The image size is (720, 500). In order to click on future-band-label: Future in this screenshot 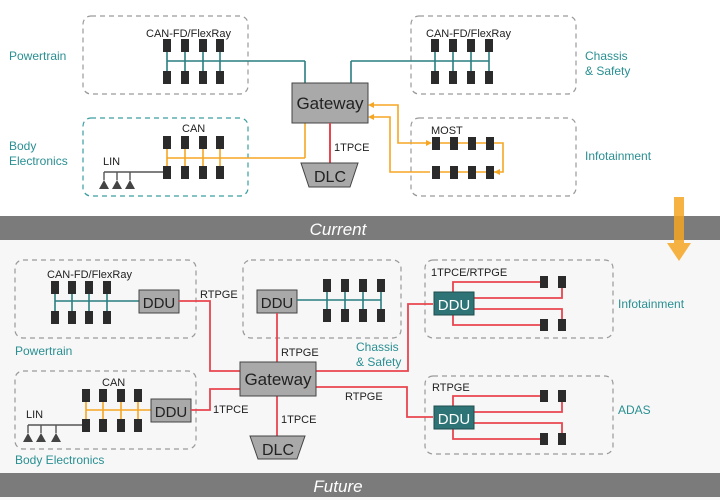, I will do `click(337, 486)`.